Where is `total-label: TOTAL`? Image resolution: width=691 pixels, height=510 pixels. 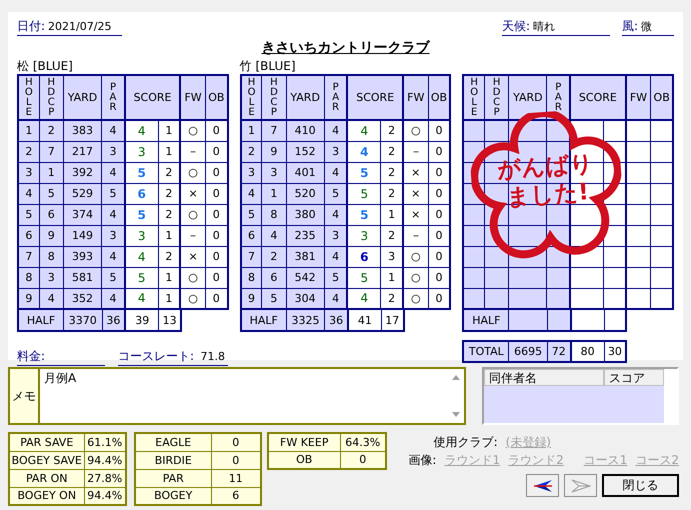 total-label: TOTAL is located at coordinates (486, 351).